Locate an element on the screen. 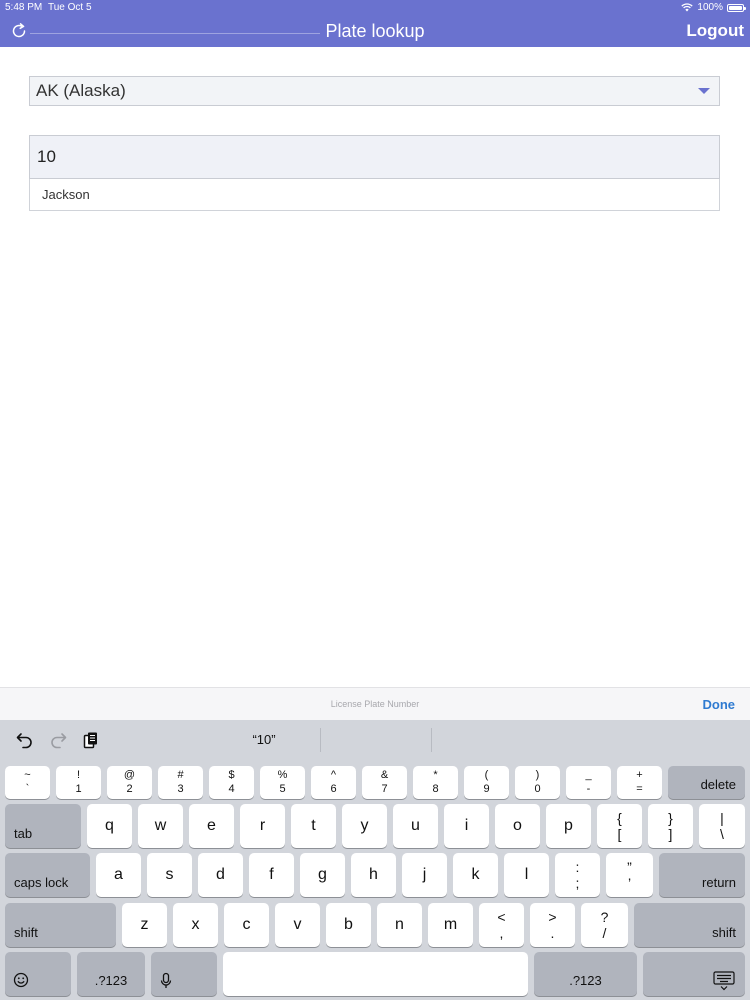 The image size is (750, 1000). shift-left-key: shift is located at coordinates (60, 925).